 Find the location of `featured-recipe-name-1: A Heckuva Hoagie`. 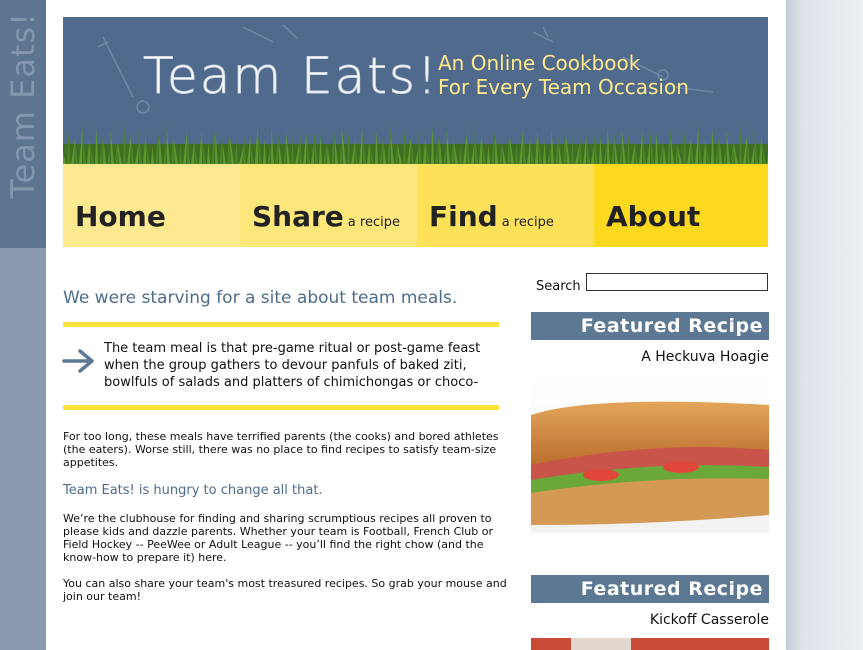

featured-recipe-name-1: A Heckuva Hoagie is located at coordinates (650, 357).